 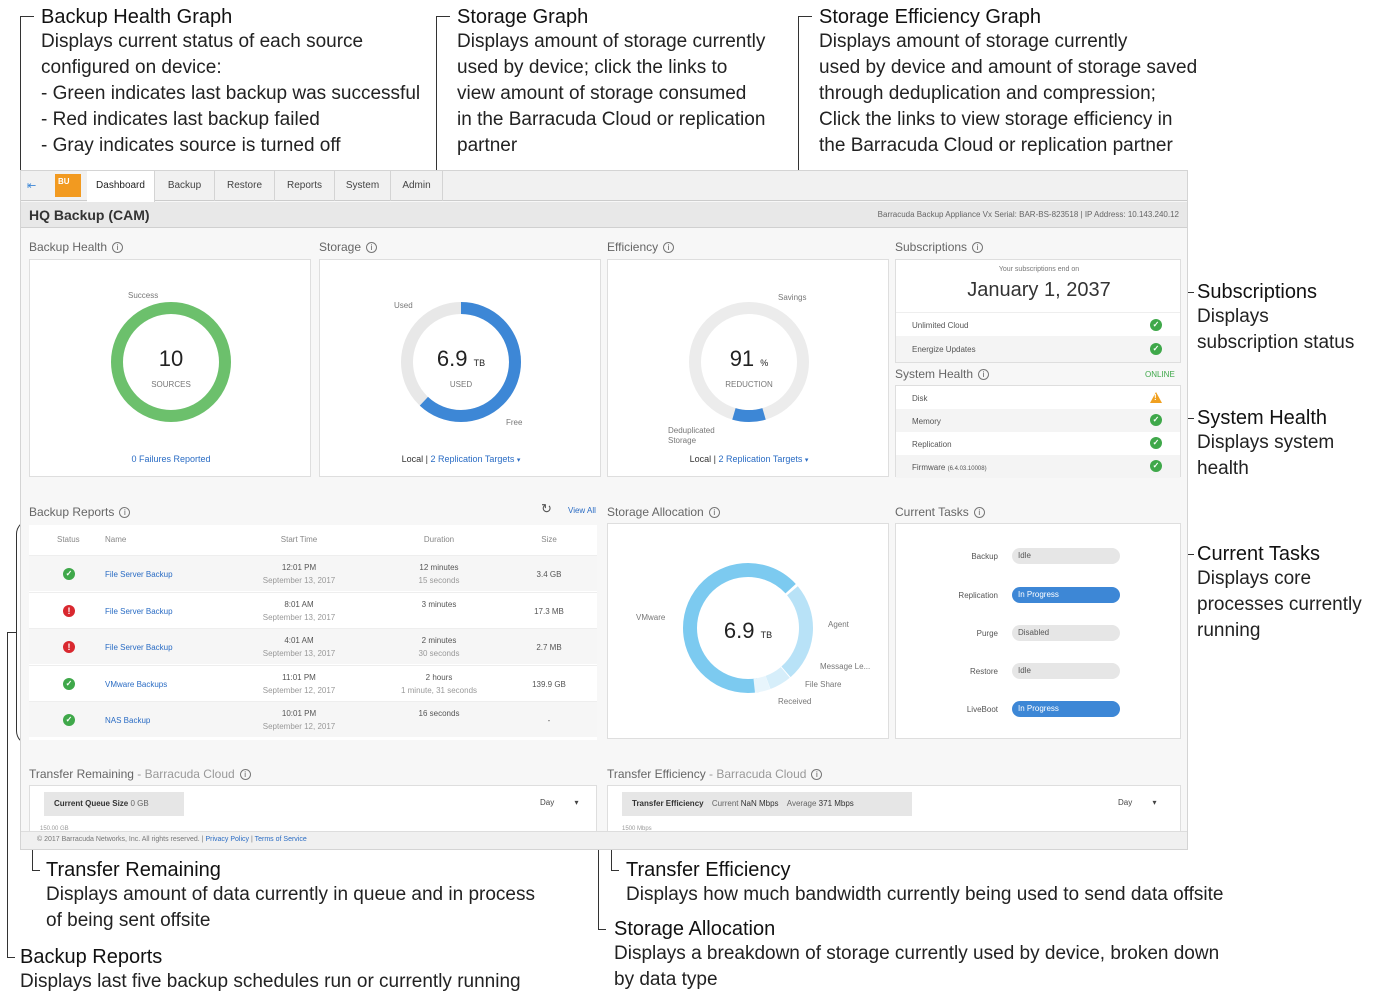 I want to click on tab-system: System, so click(x=363, y=186).